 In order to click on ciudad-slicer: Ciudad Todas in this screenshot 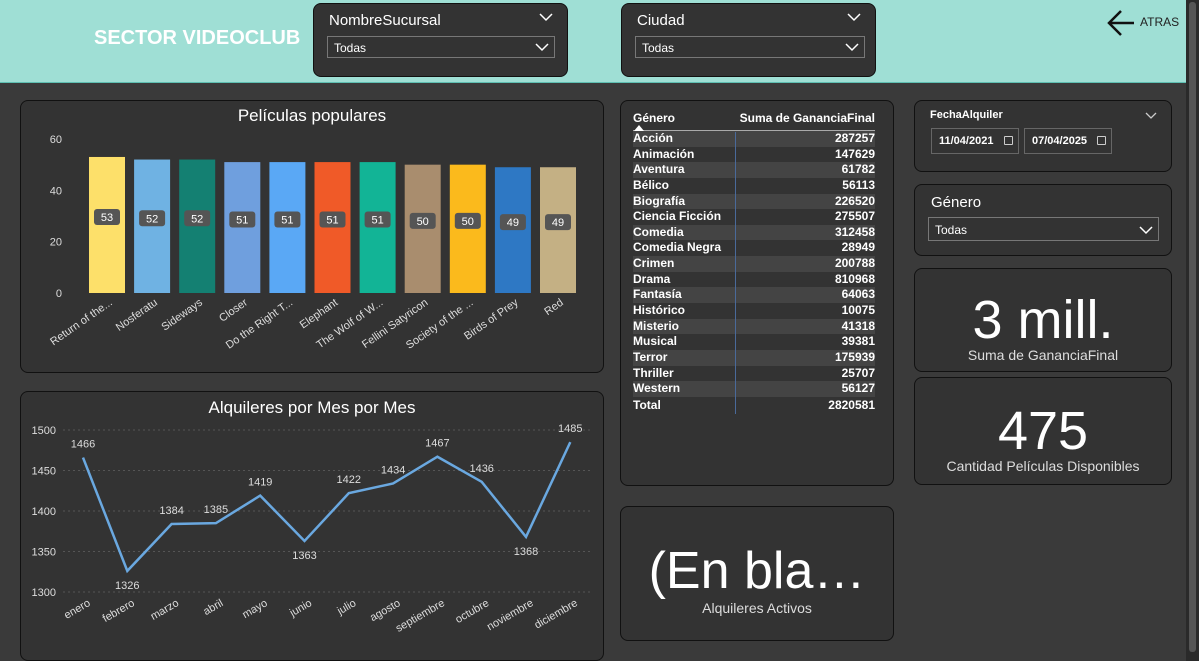, I will do `click(748, 40)`.